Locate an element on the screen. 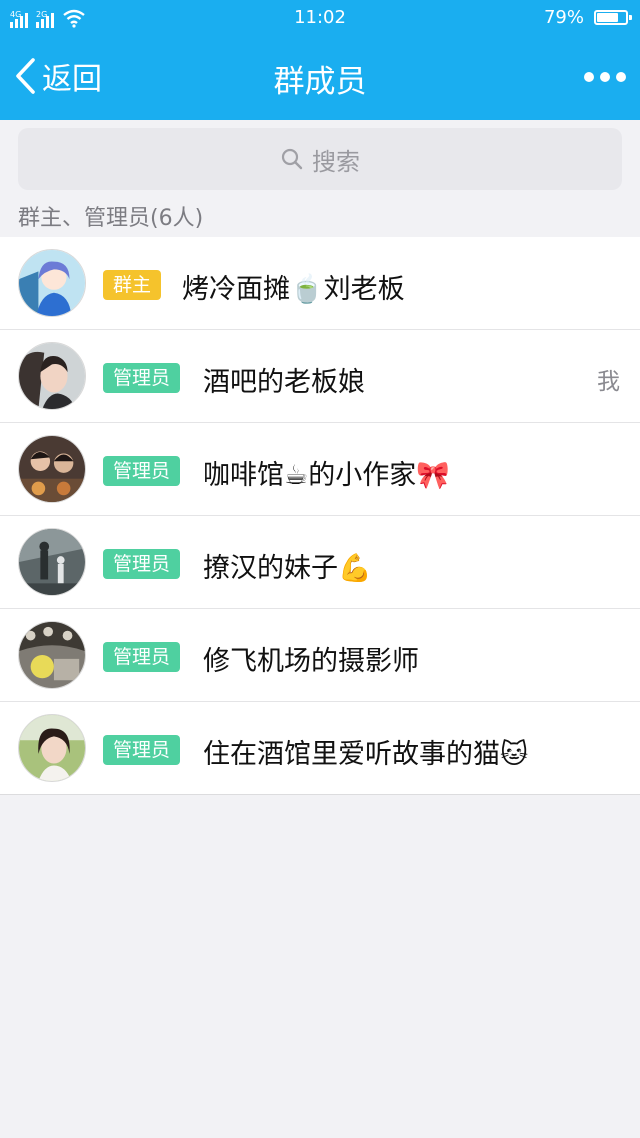 Image resolution: width=640 pixels, height=1138 pixels. list-item: 管理员 撩汉的妹子💪 is located at coordinates (320, 562).